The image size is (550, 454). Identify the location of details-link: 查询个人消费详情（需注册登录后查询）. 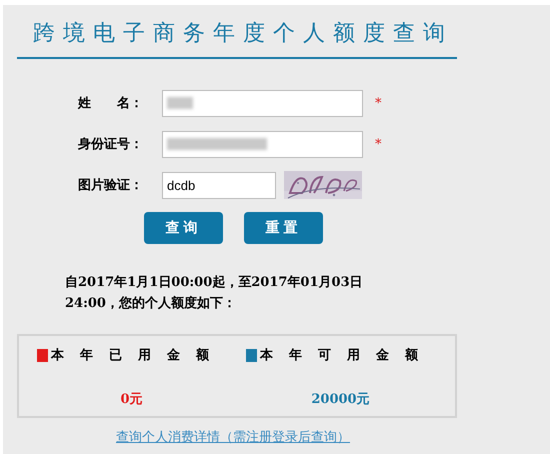
(233, 437).